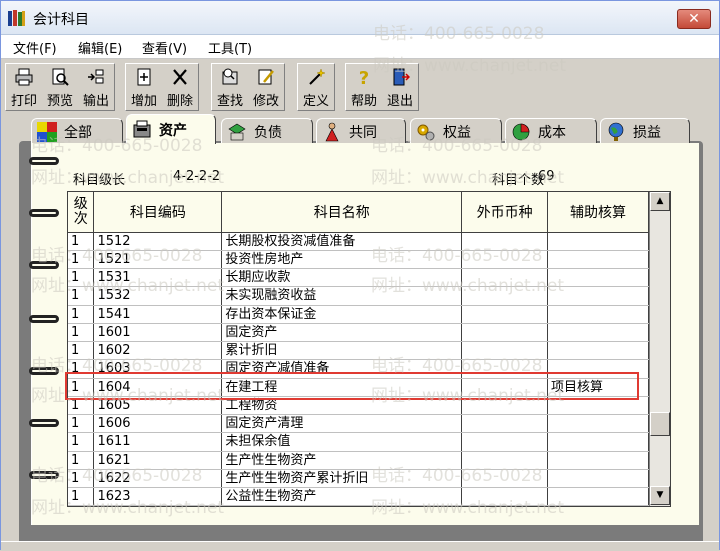 This screenshot has height=551, width=720. I want to click on table-row: 1 1512 长期股权投资减值准备, so click(358, 241).